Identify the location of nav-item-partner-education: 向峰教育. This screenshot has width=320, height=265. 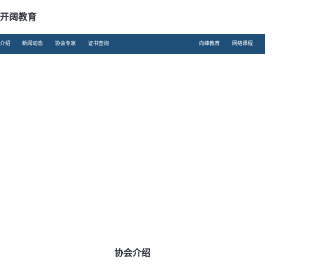
(209, 44).